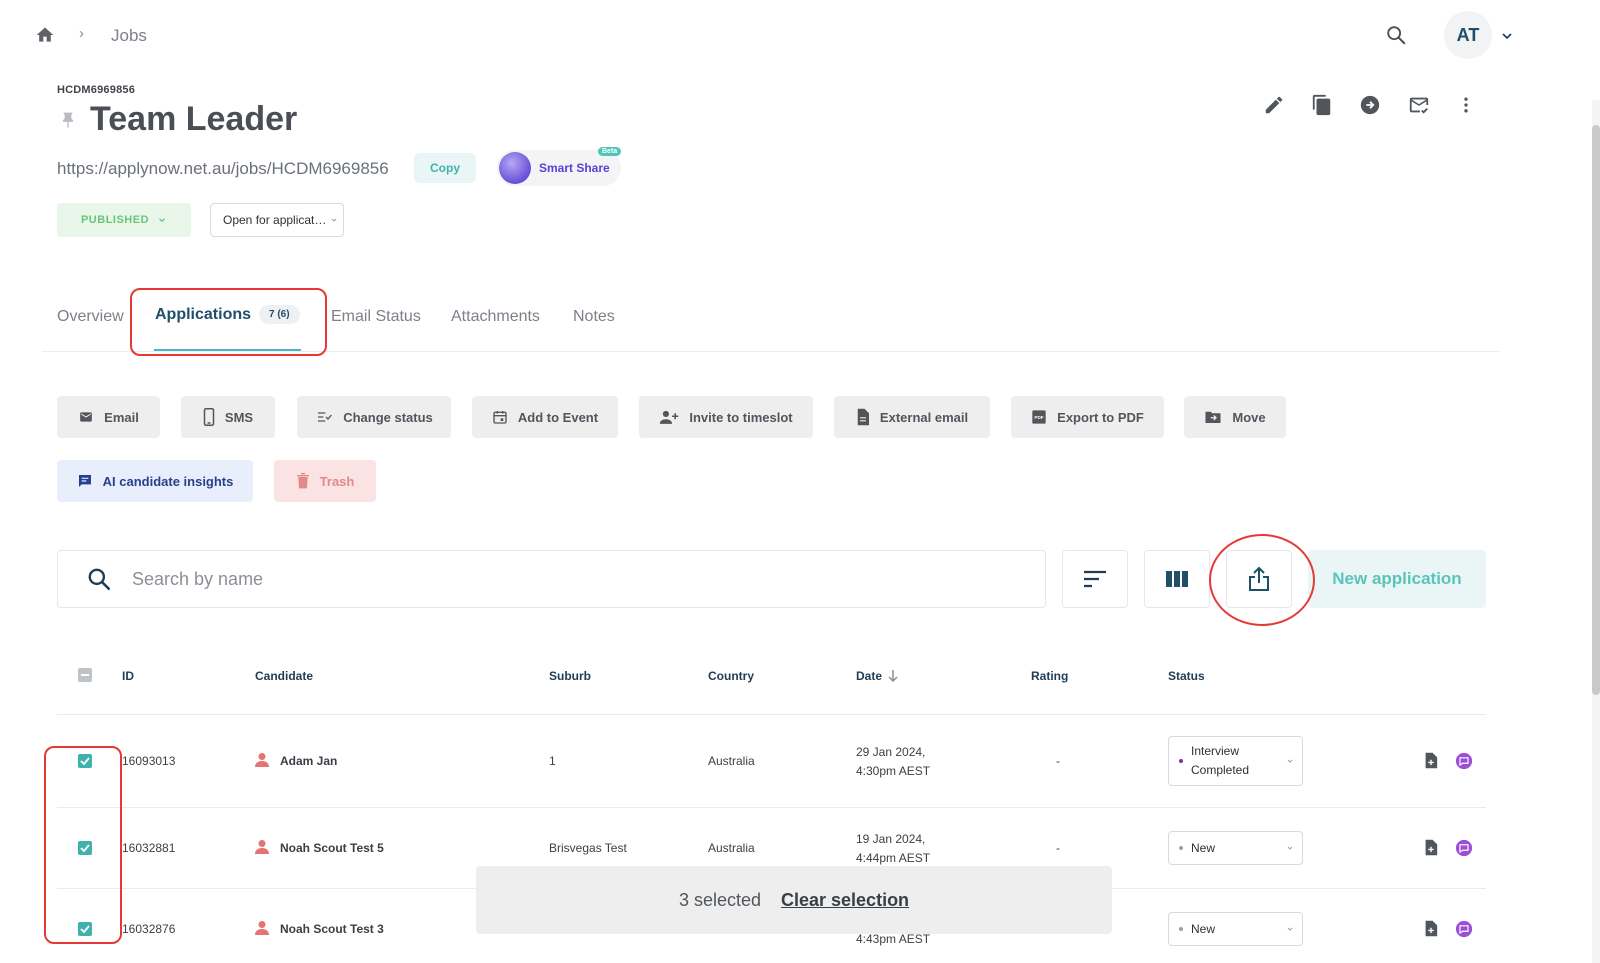 This screenshot has height=963, width=1600. I want to click on tab-email-status: Email Status, so click(376, 317).